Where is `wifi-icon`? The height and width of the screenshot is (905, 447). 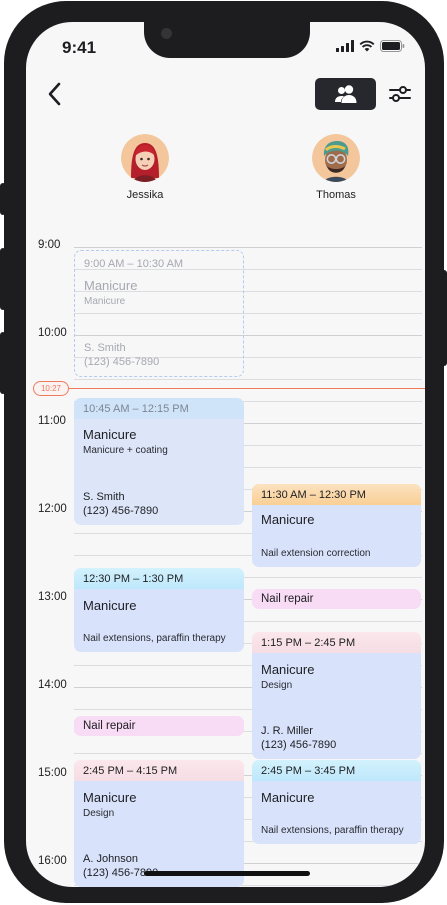
wifi-icon is located at coordinates (367, 46).